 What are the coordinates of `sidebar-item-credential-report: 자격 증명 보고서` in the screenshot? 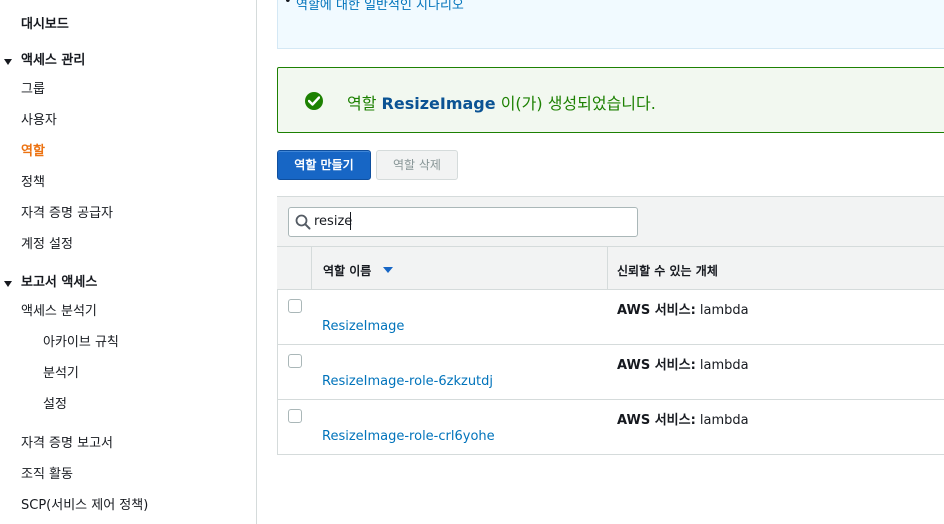 It's located at (67, 444).